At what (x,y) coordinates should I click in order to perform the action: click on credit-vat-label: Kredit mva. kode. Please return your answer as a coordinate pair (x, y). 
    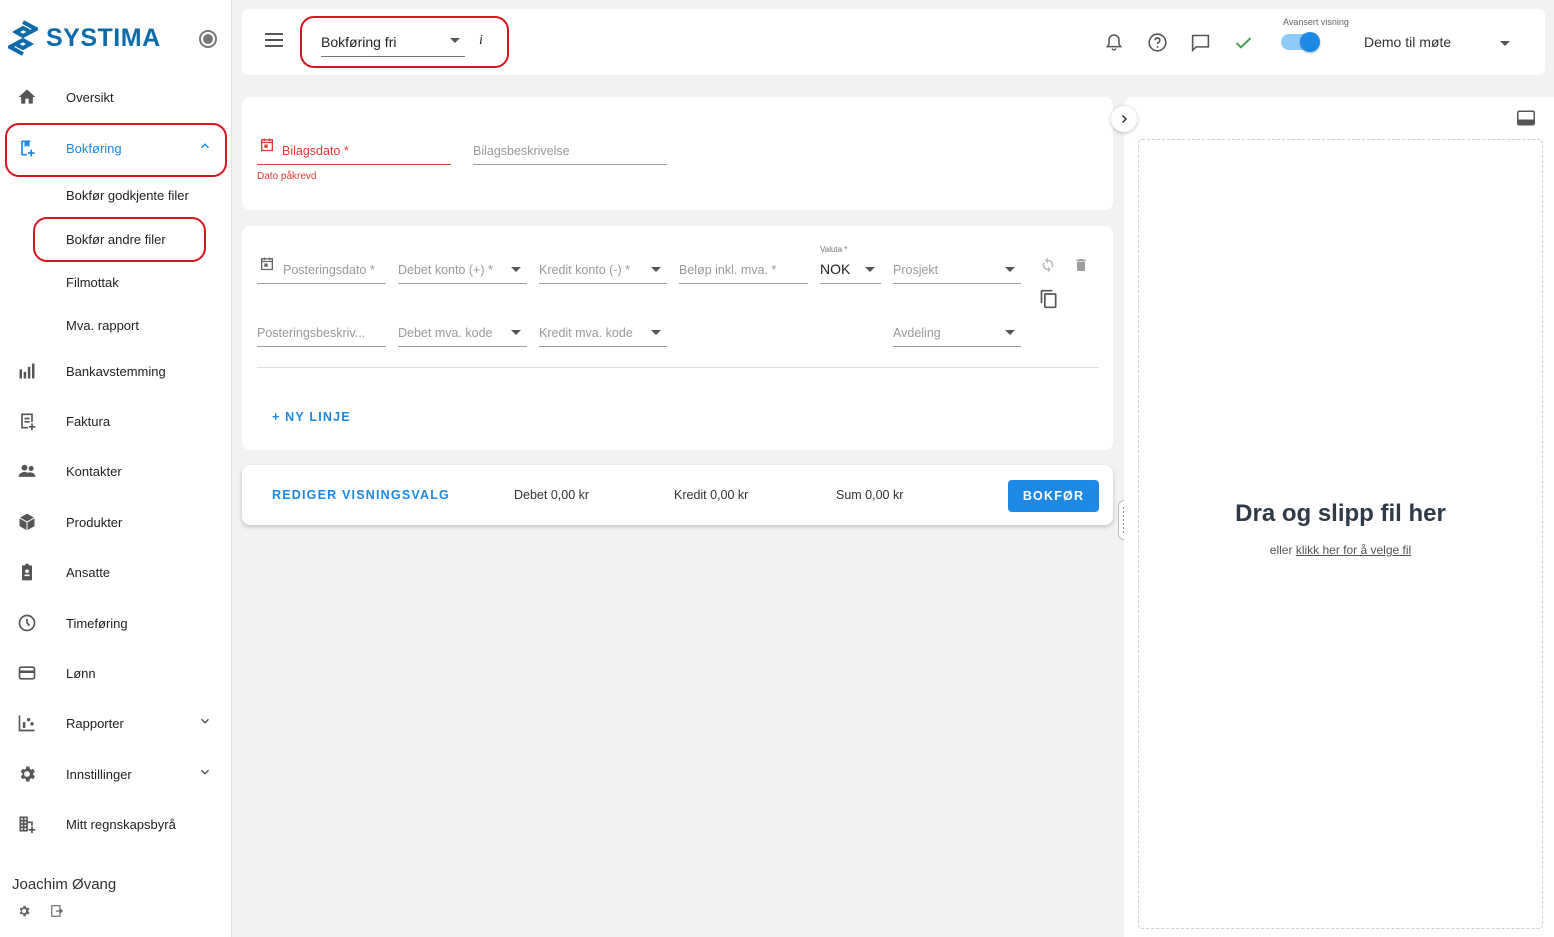
    Looking at the image, I should click on (586, 333).